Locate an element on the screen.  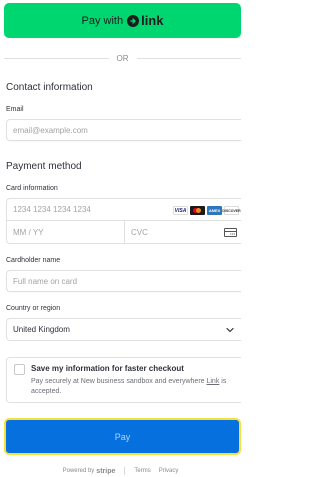
country-select: United Kingdom is located at coordinates (123, 329).